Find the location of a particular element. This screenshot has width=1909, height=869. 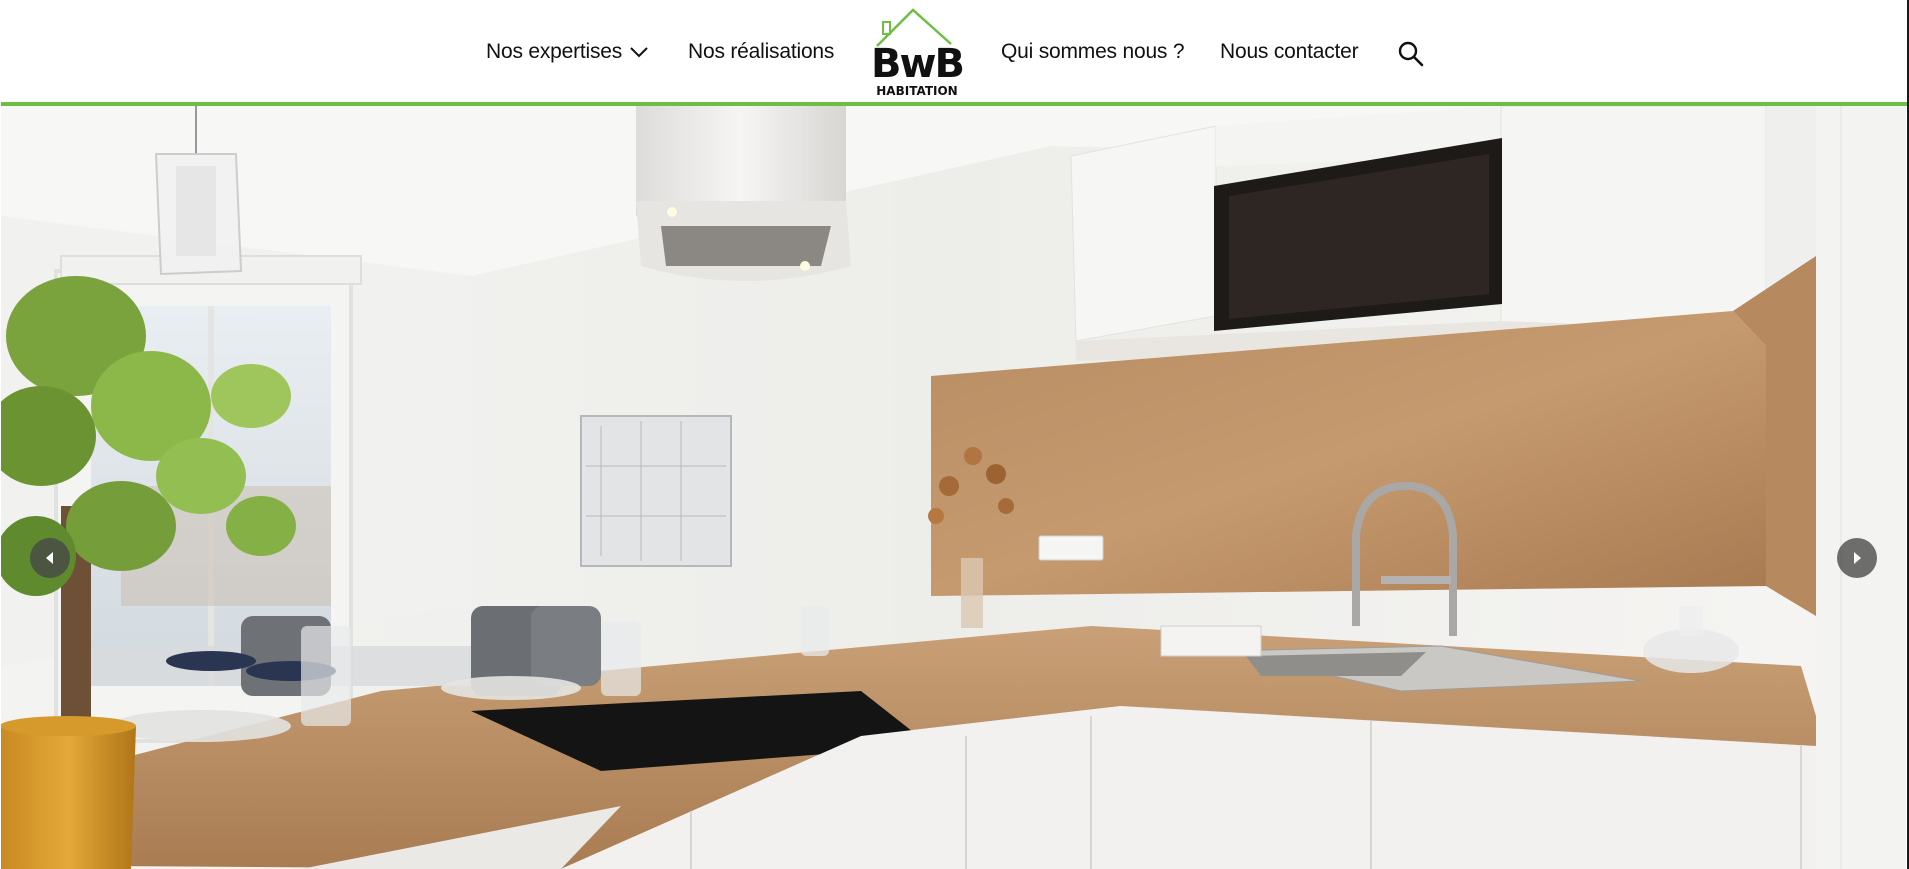

slideshow-next-button is located at coordinates (1857, 558).